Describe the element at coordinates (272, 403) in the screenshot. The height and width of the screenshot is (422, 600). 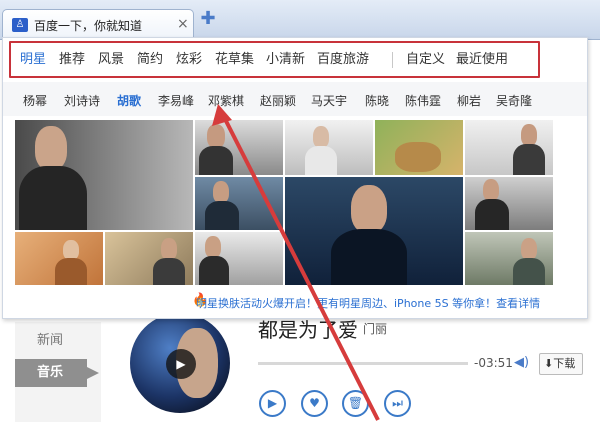
I see `play-button: ▶` at that location.